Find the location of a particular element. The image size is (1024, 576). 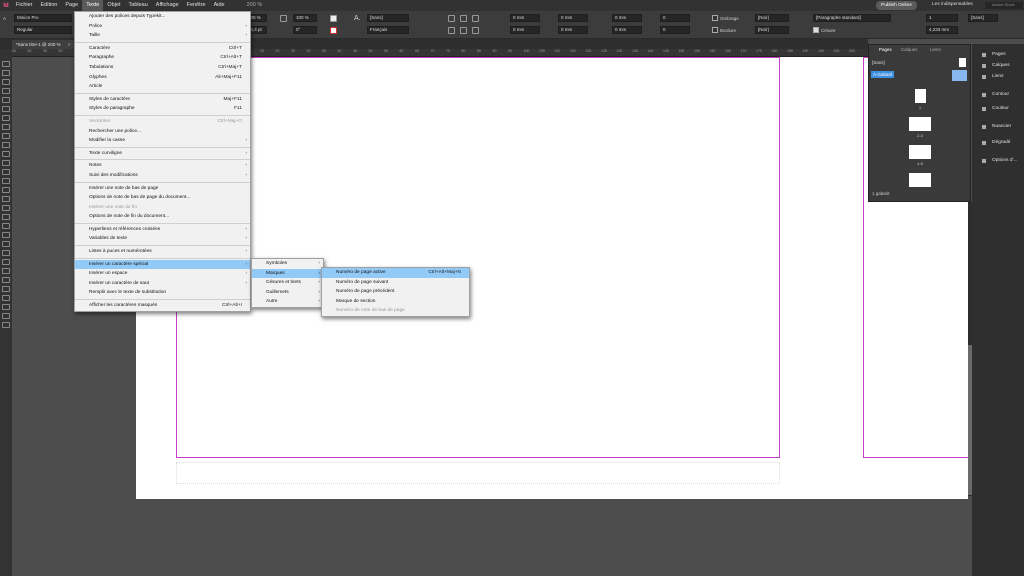

justify-all-icon is located at coordinates (475, 30).